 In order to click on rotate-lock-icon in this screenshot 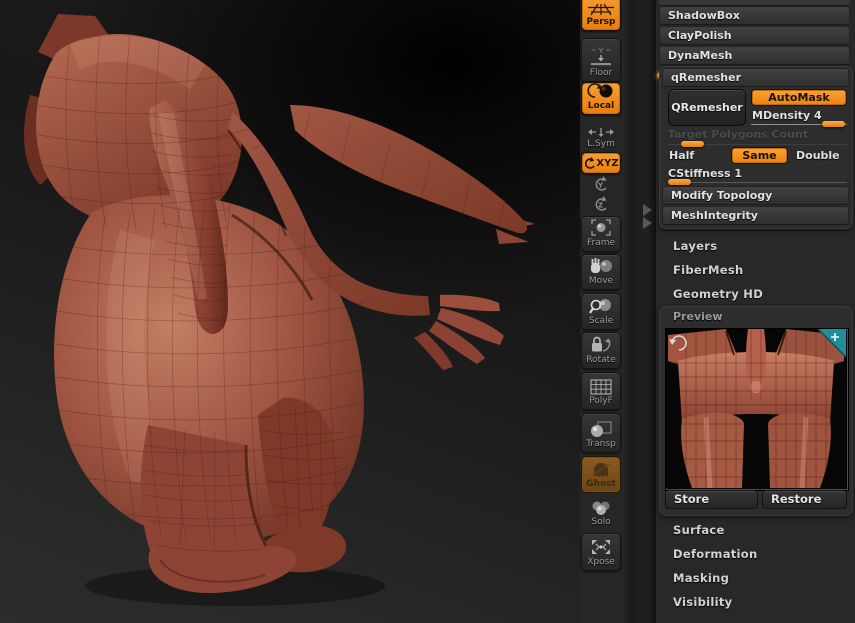, I will do `click(601, 344)`.